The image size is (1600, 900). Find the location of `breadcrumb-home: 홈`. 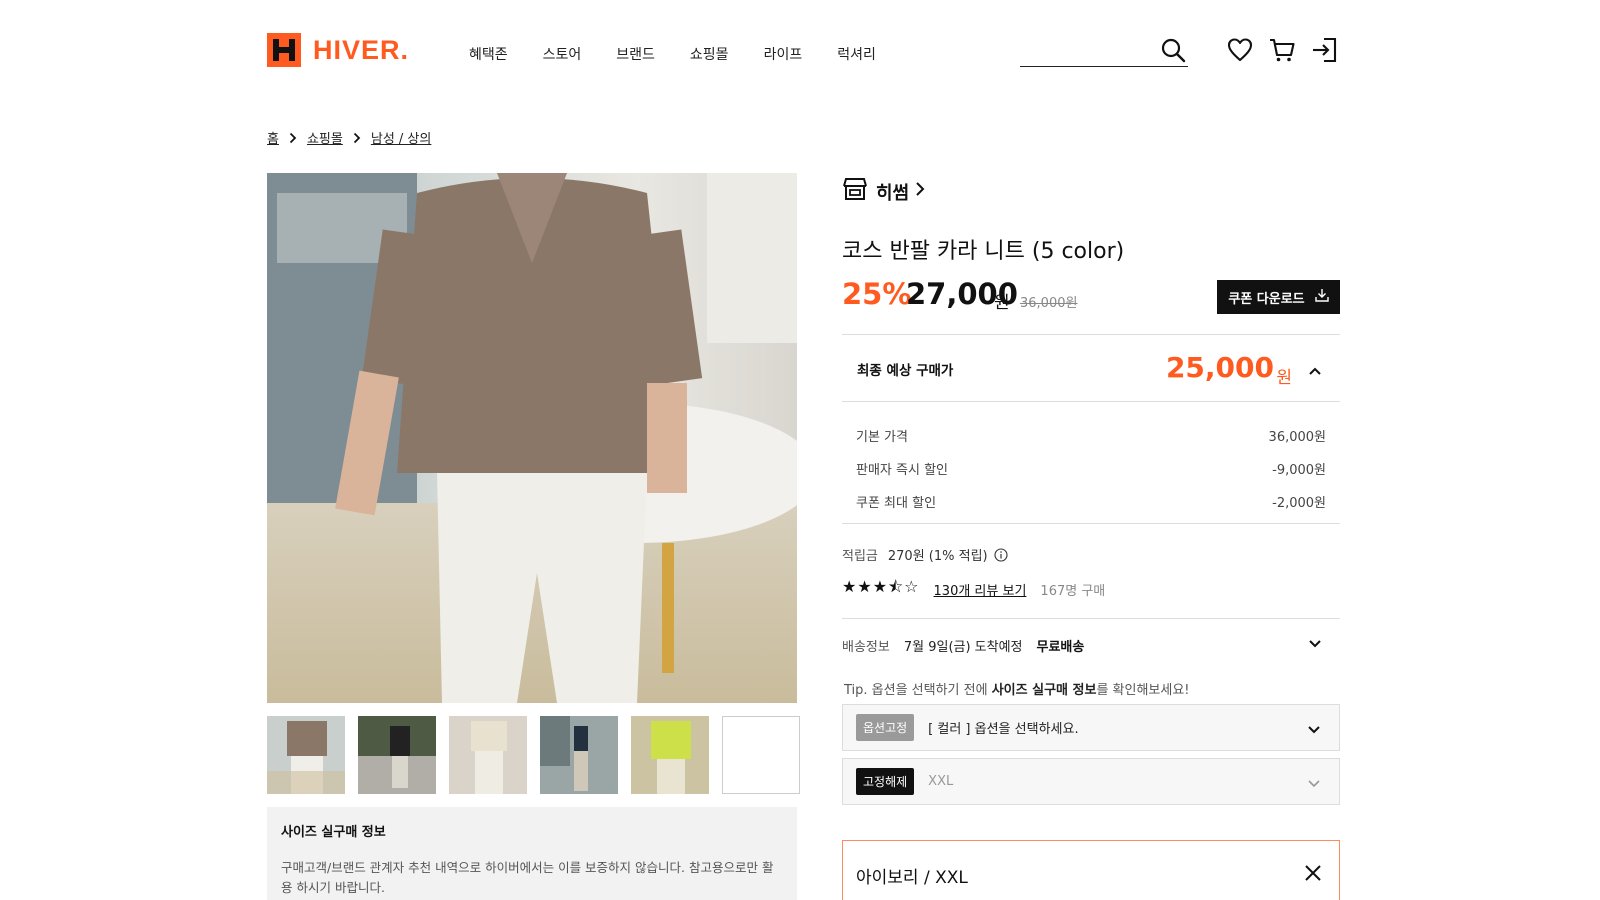

breadcrumb-home: 홈 is located at coordinates (273, 137).